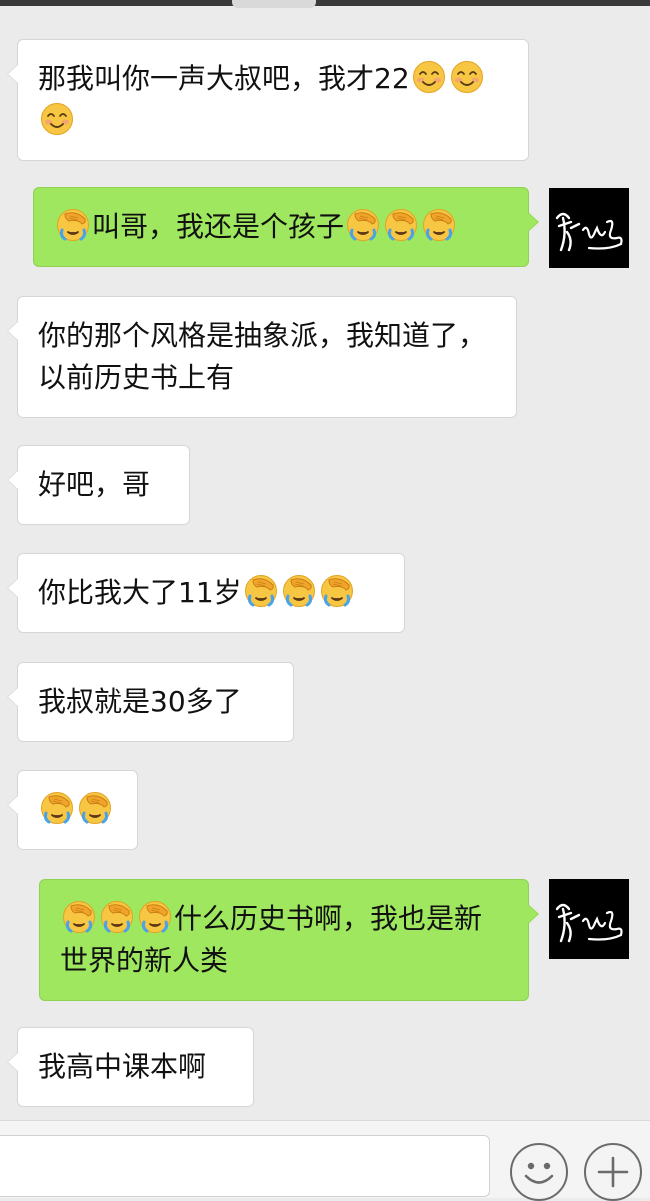 Image resolution: width=650 pixels, height=1201 pixels. I want to click on emoji-button, so click(539, 1172).